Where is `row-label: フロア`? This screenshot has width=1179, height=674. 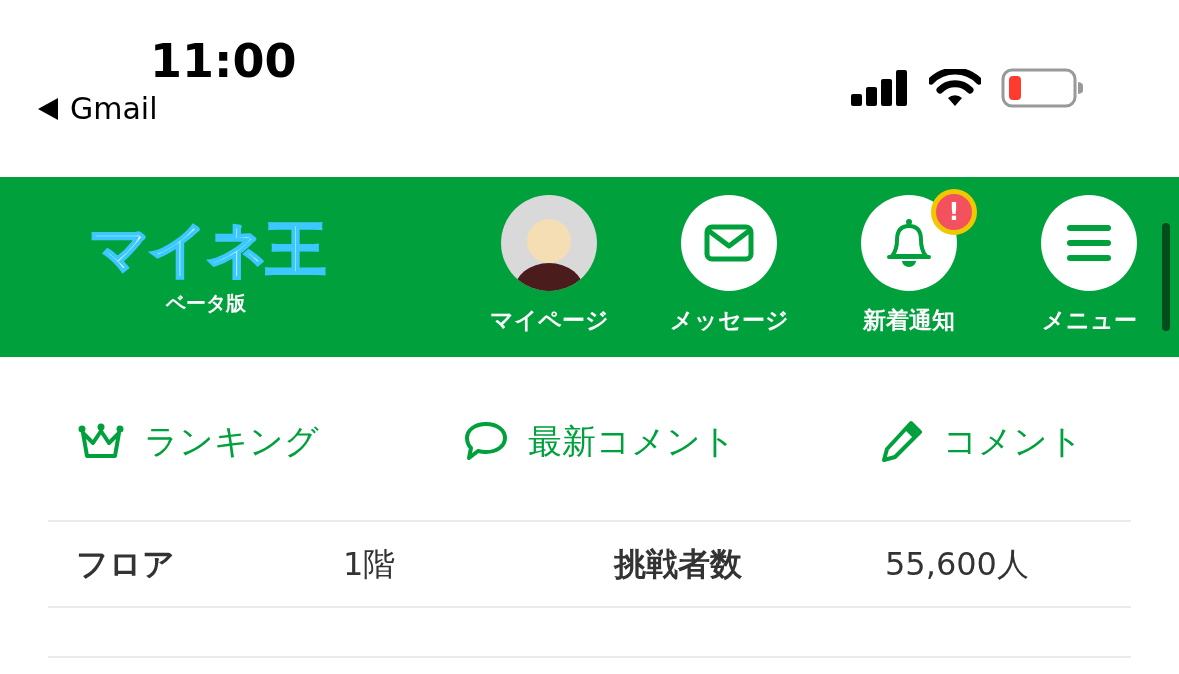 row-label: フロア is located at coordinates (125, 564).